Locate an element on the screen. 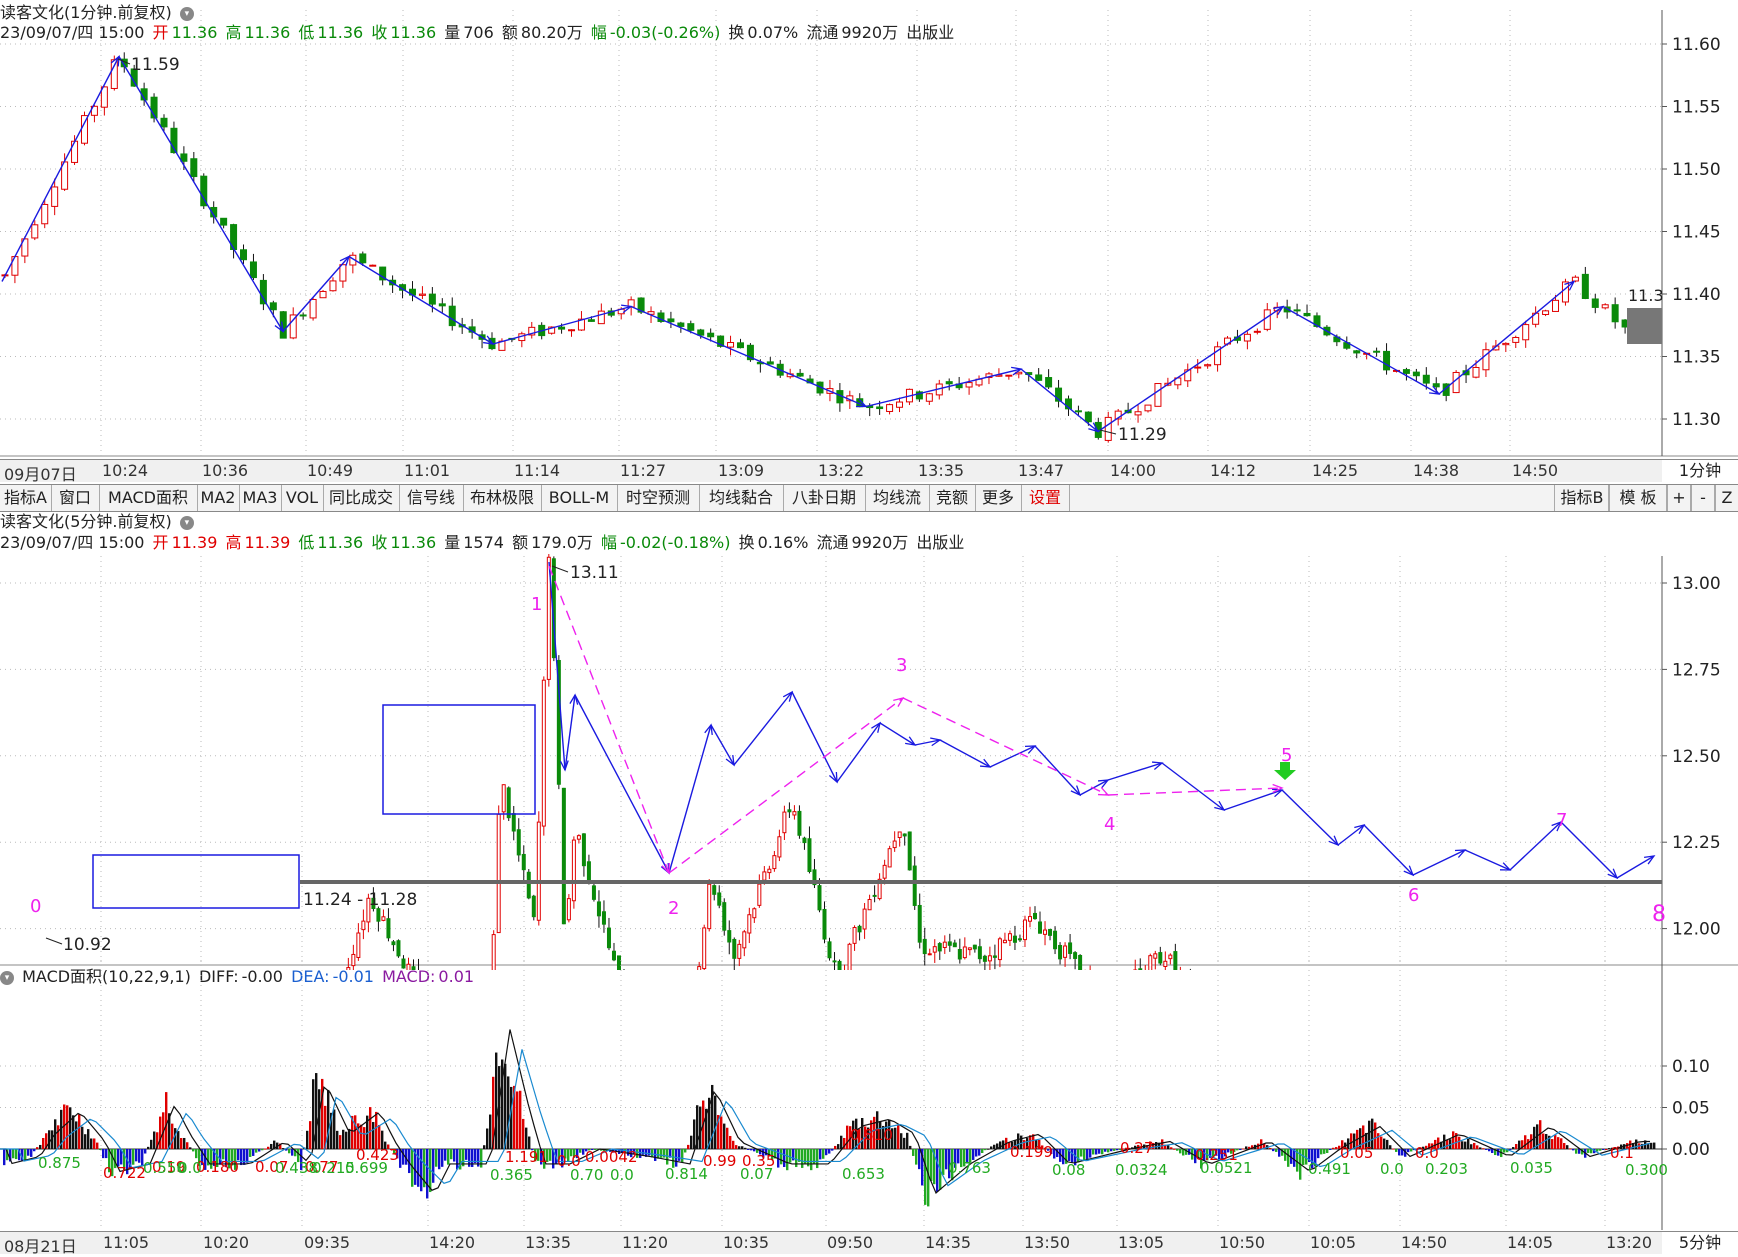 The image size is (1738, 1257). macd-area-label-green: 0.875 is located at coordinates (59, 1163).